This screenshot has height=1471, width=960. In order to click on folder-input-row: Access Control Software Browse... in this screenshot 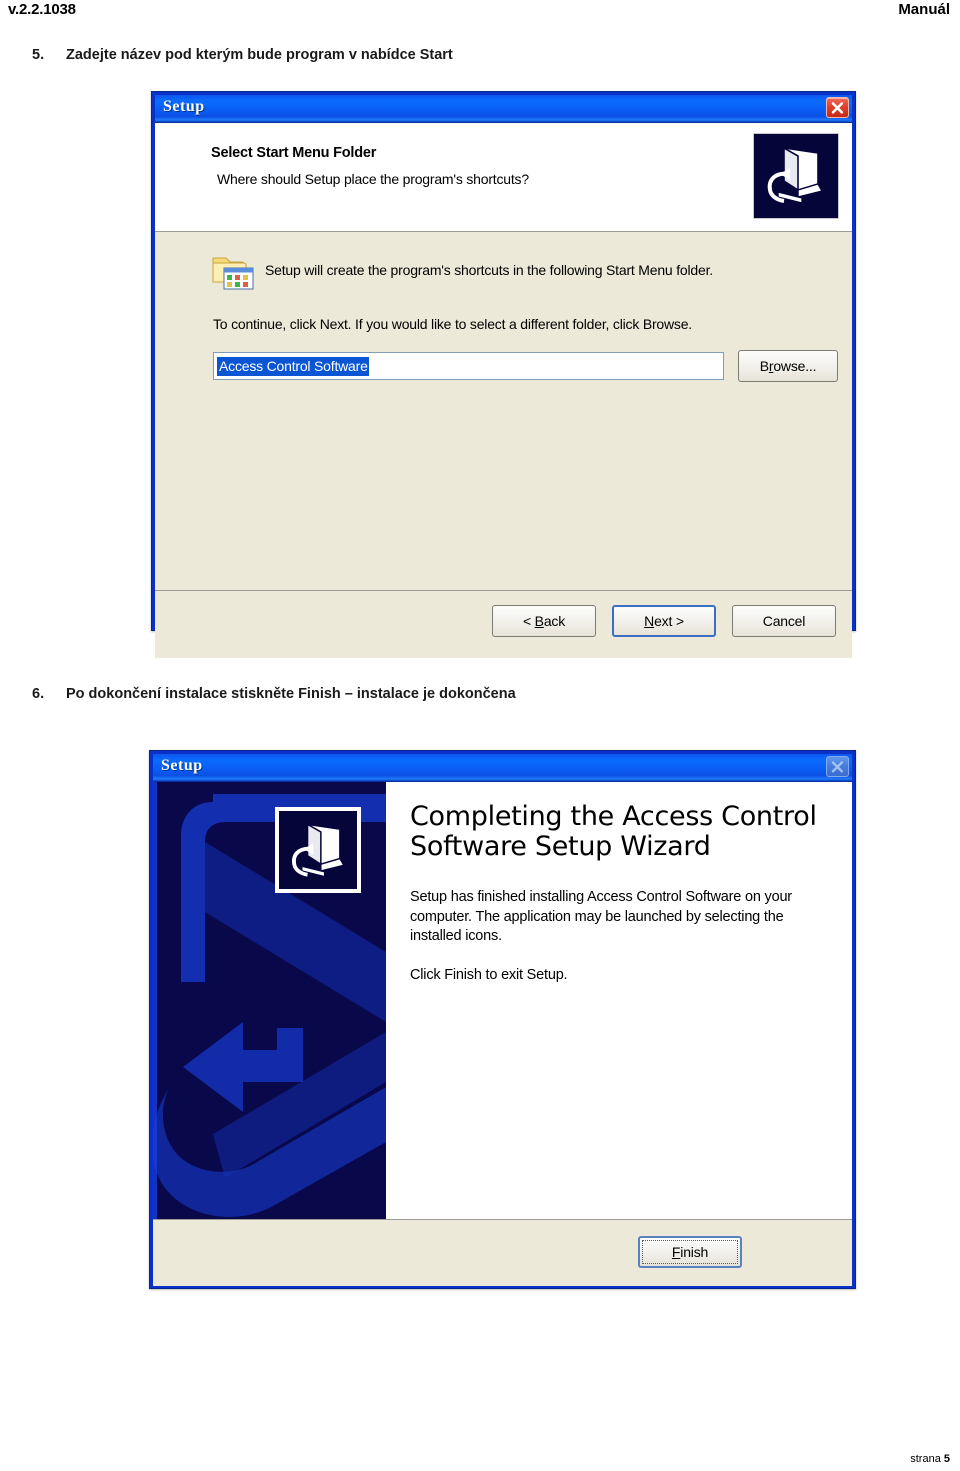, I will do `click(525, 366)`.